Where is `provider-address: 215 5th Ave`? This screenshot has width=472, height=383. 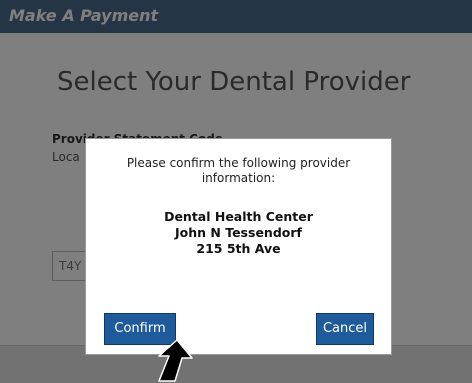
provider-address: 215 5th Ave is located at coordinates (238, 248).